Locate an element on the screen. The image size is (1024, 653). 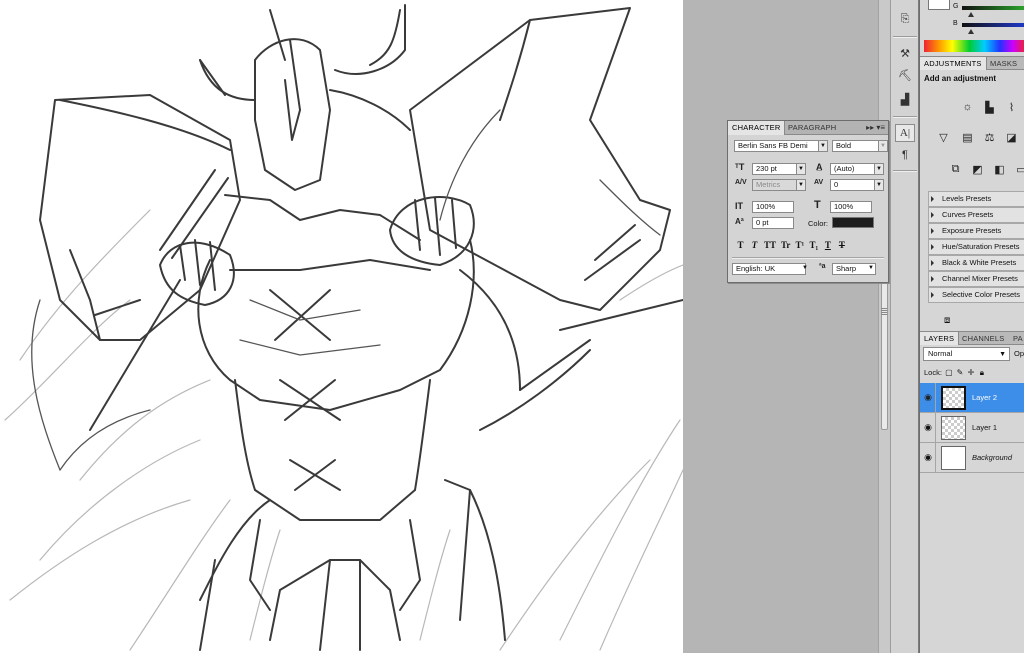
panel-menu-icon: ▸▸ ▾≡ is located at coordinates (875, 127).